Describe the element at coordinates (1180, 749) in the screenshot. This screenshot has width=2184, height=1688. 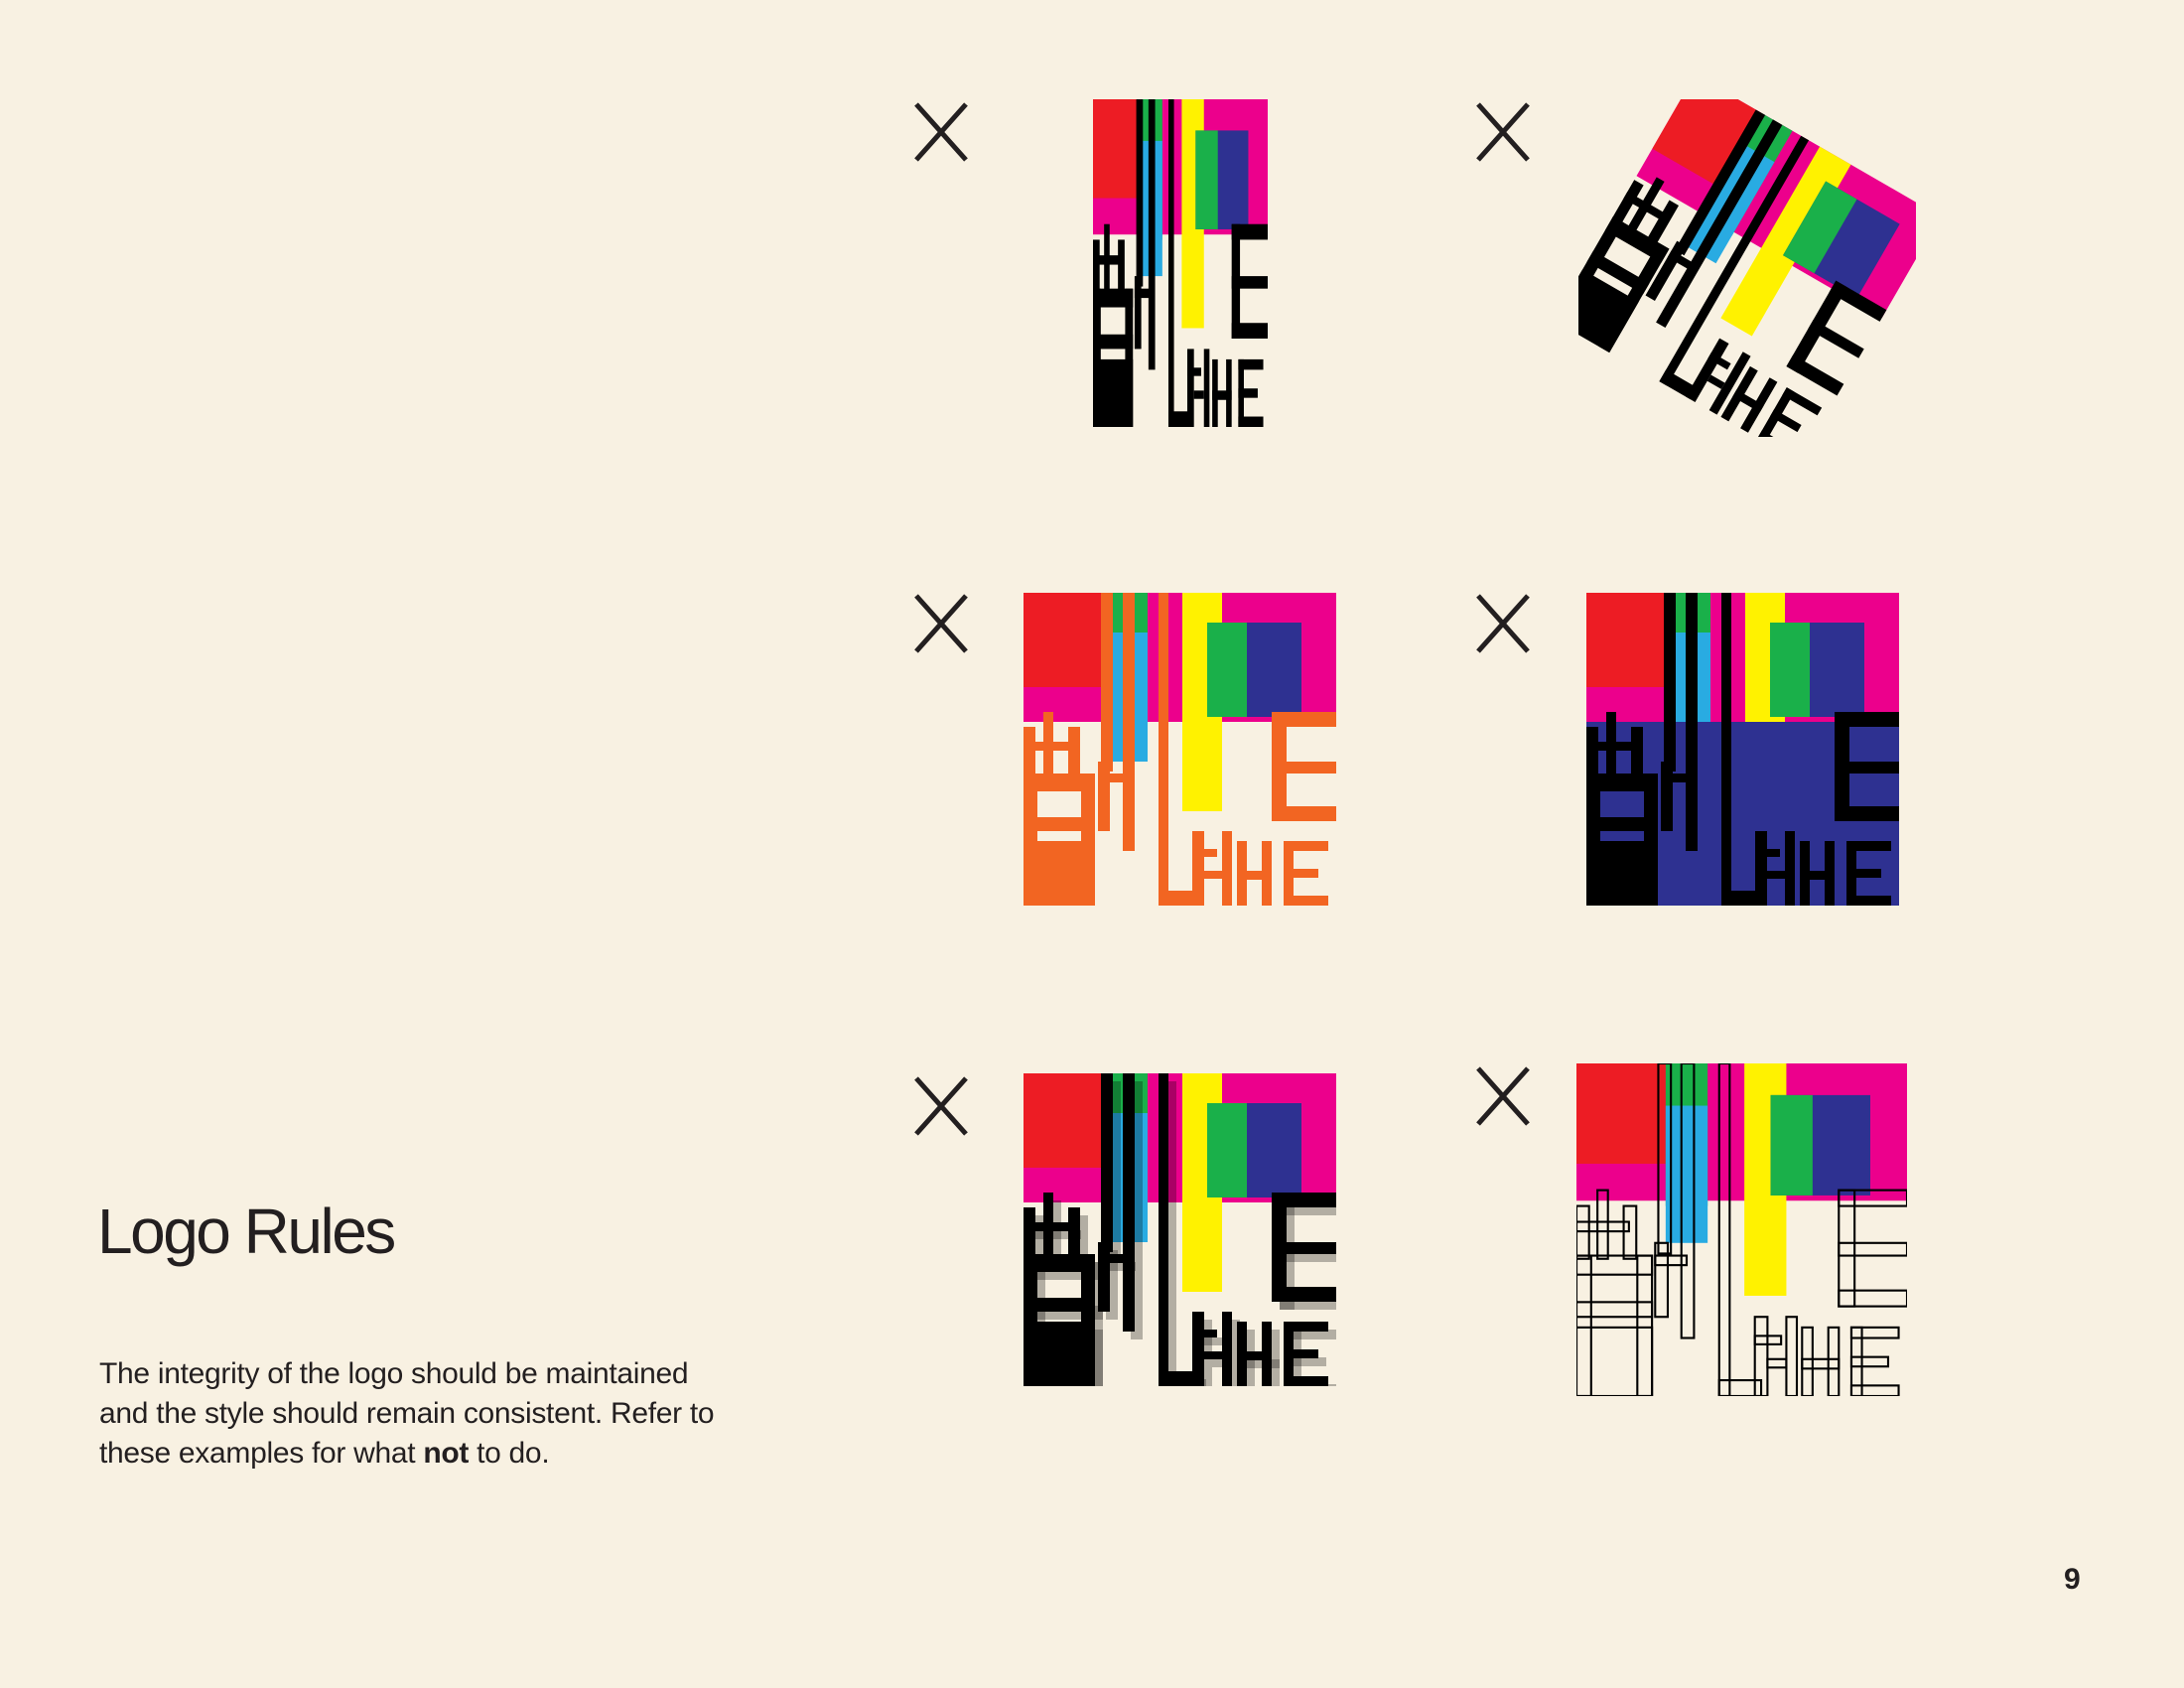
I see `logo-example-recolored-letters` at that location.